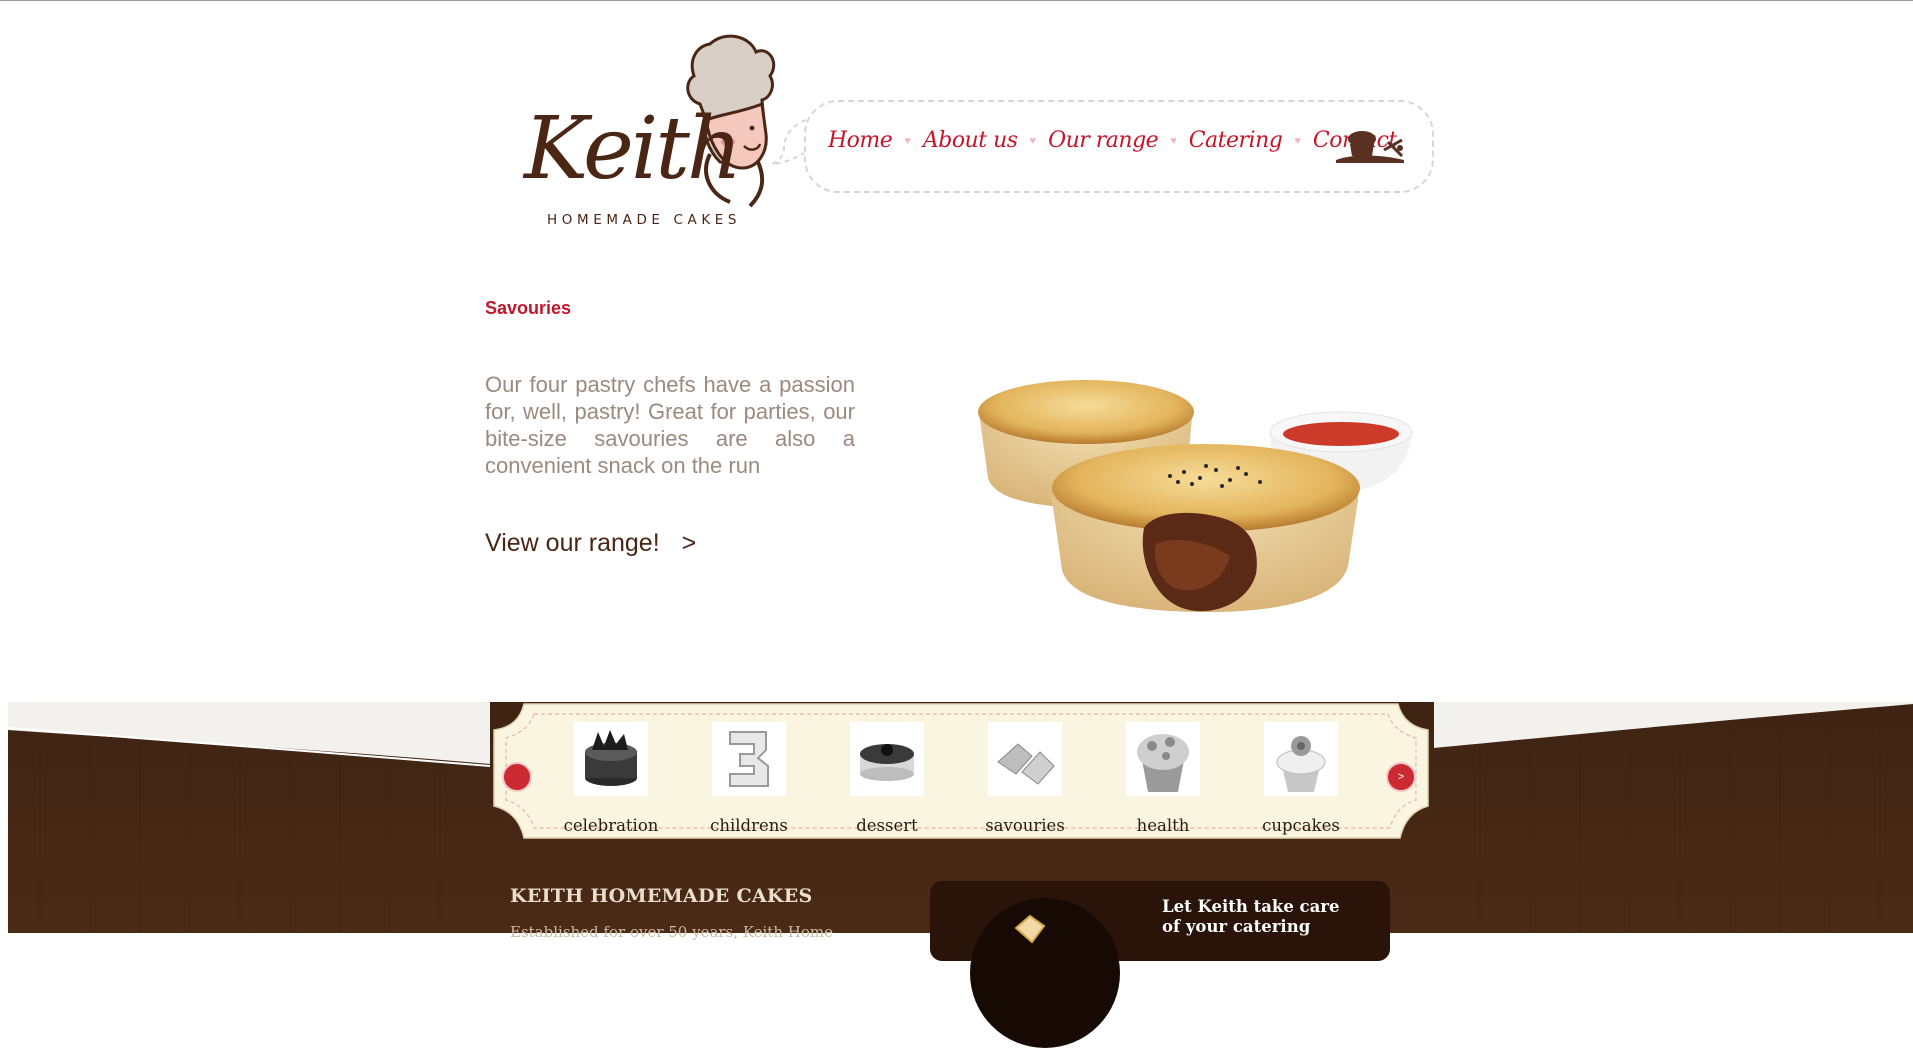 This screenshot has height=1048, width=1913. I want to click on view-range-label: View our range!, so click(572, 543).